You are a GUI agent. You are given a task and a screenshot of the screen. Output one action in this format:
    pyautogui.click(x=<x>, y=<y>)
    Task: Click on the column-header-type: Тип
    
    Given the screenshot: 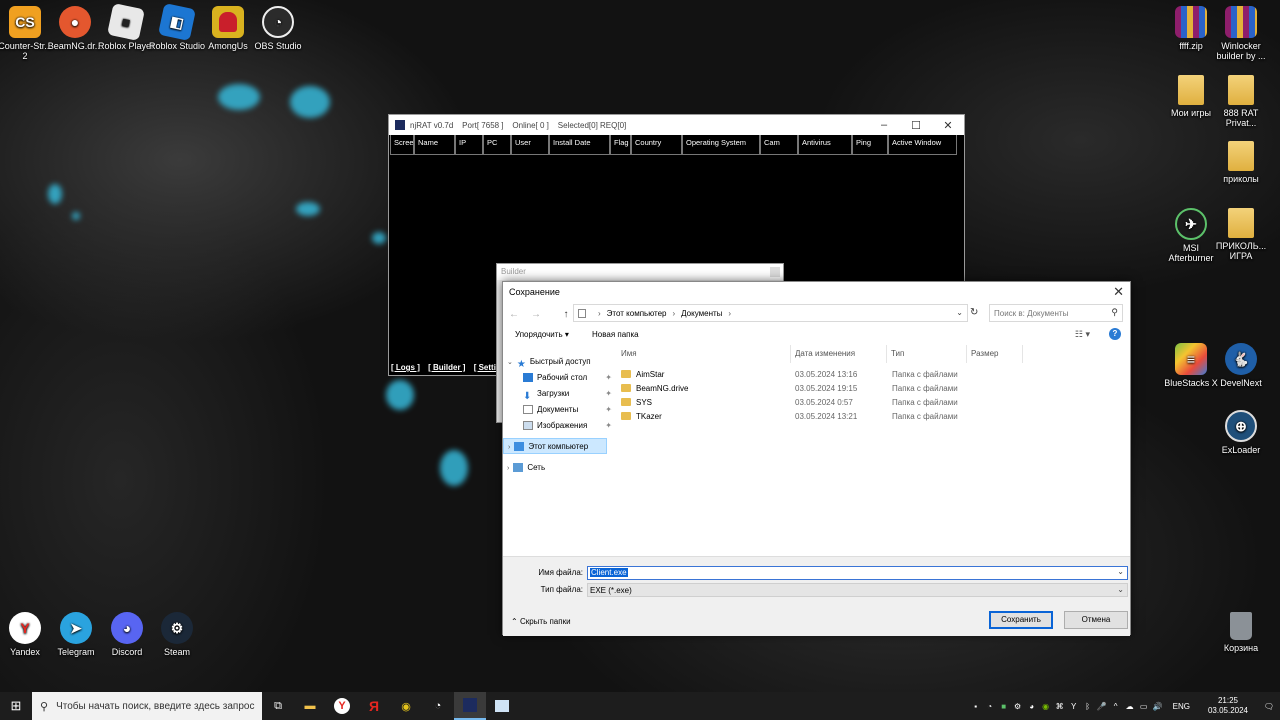 What is the action you would take?
    pyautogui.click(x=927, y=354)
    